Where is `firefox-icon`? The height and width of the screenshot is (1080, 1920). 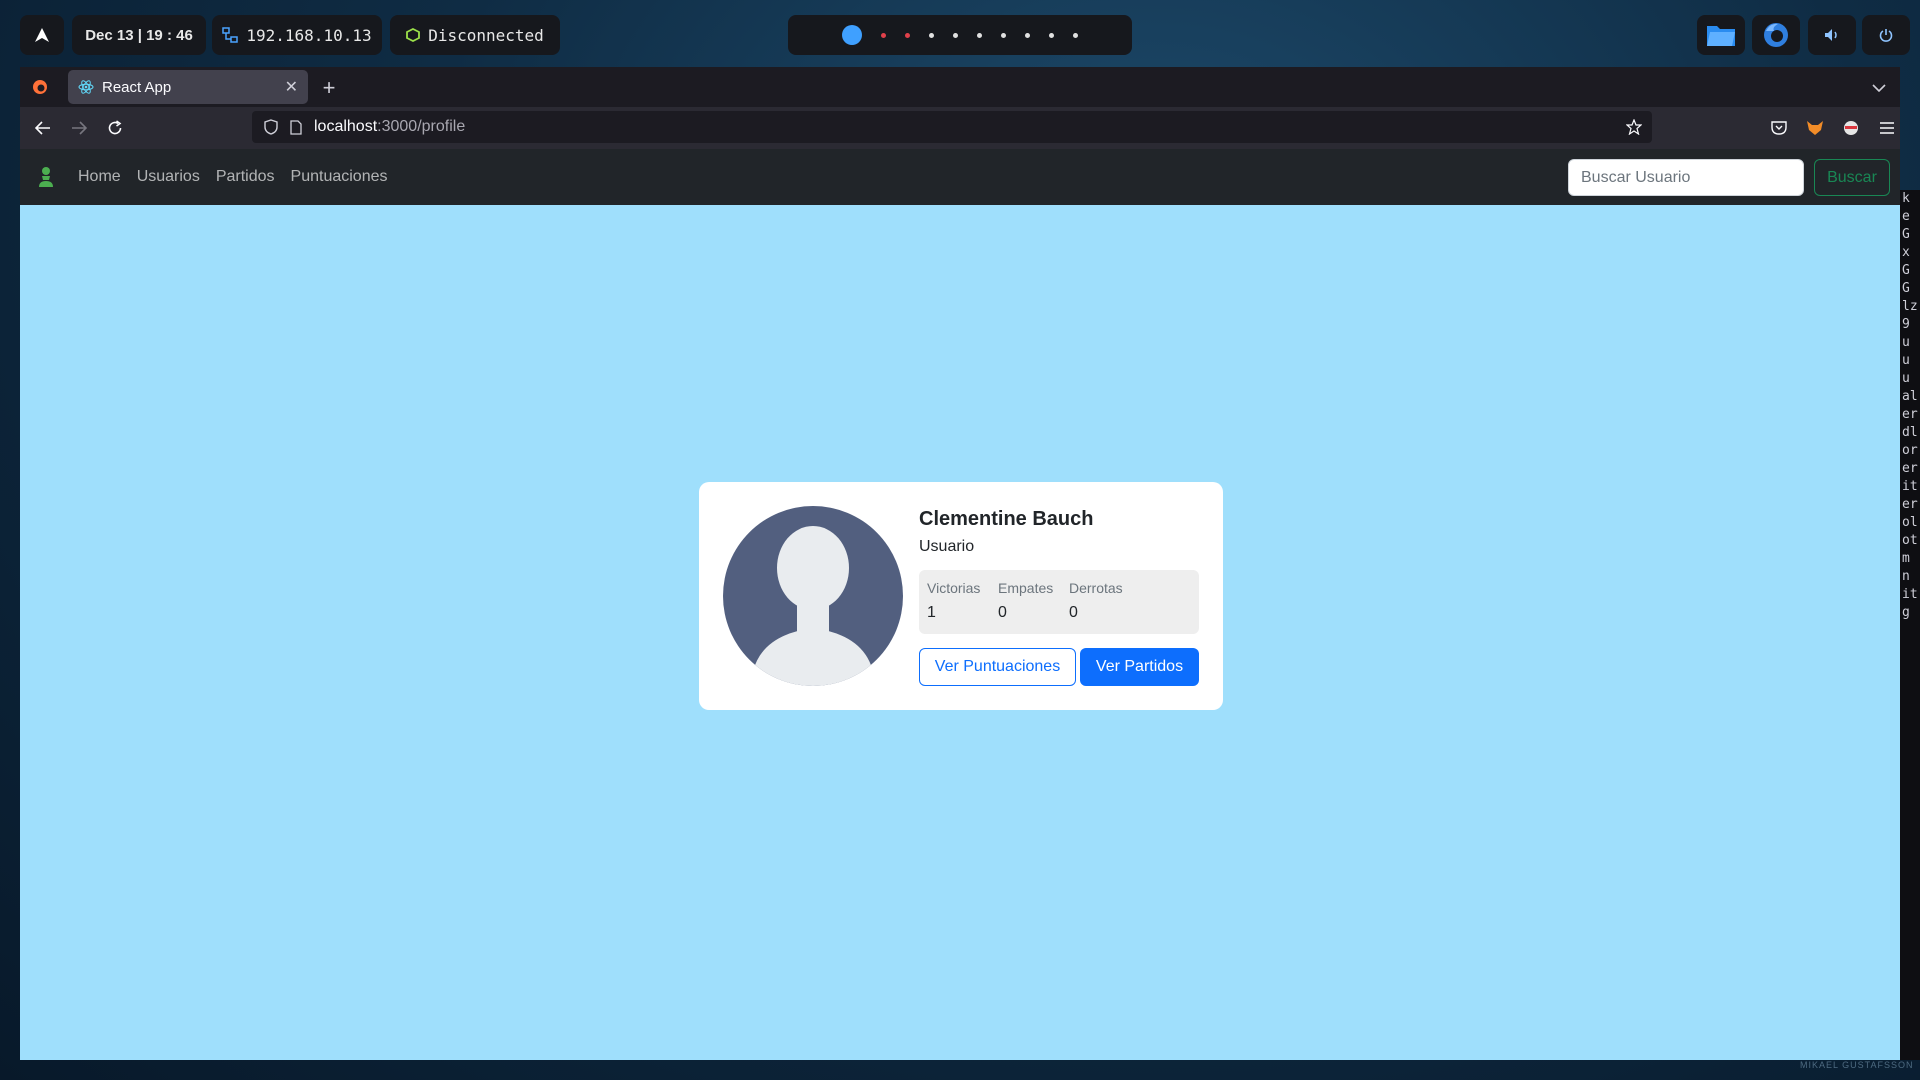 firefox-icon is located at coordinates (1776, 35).